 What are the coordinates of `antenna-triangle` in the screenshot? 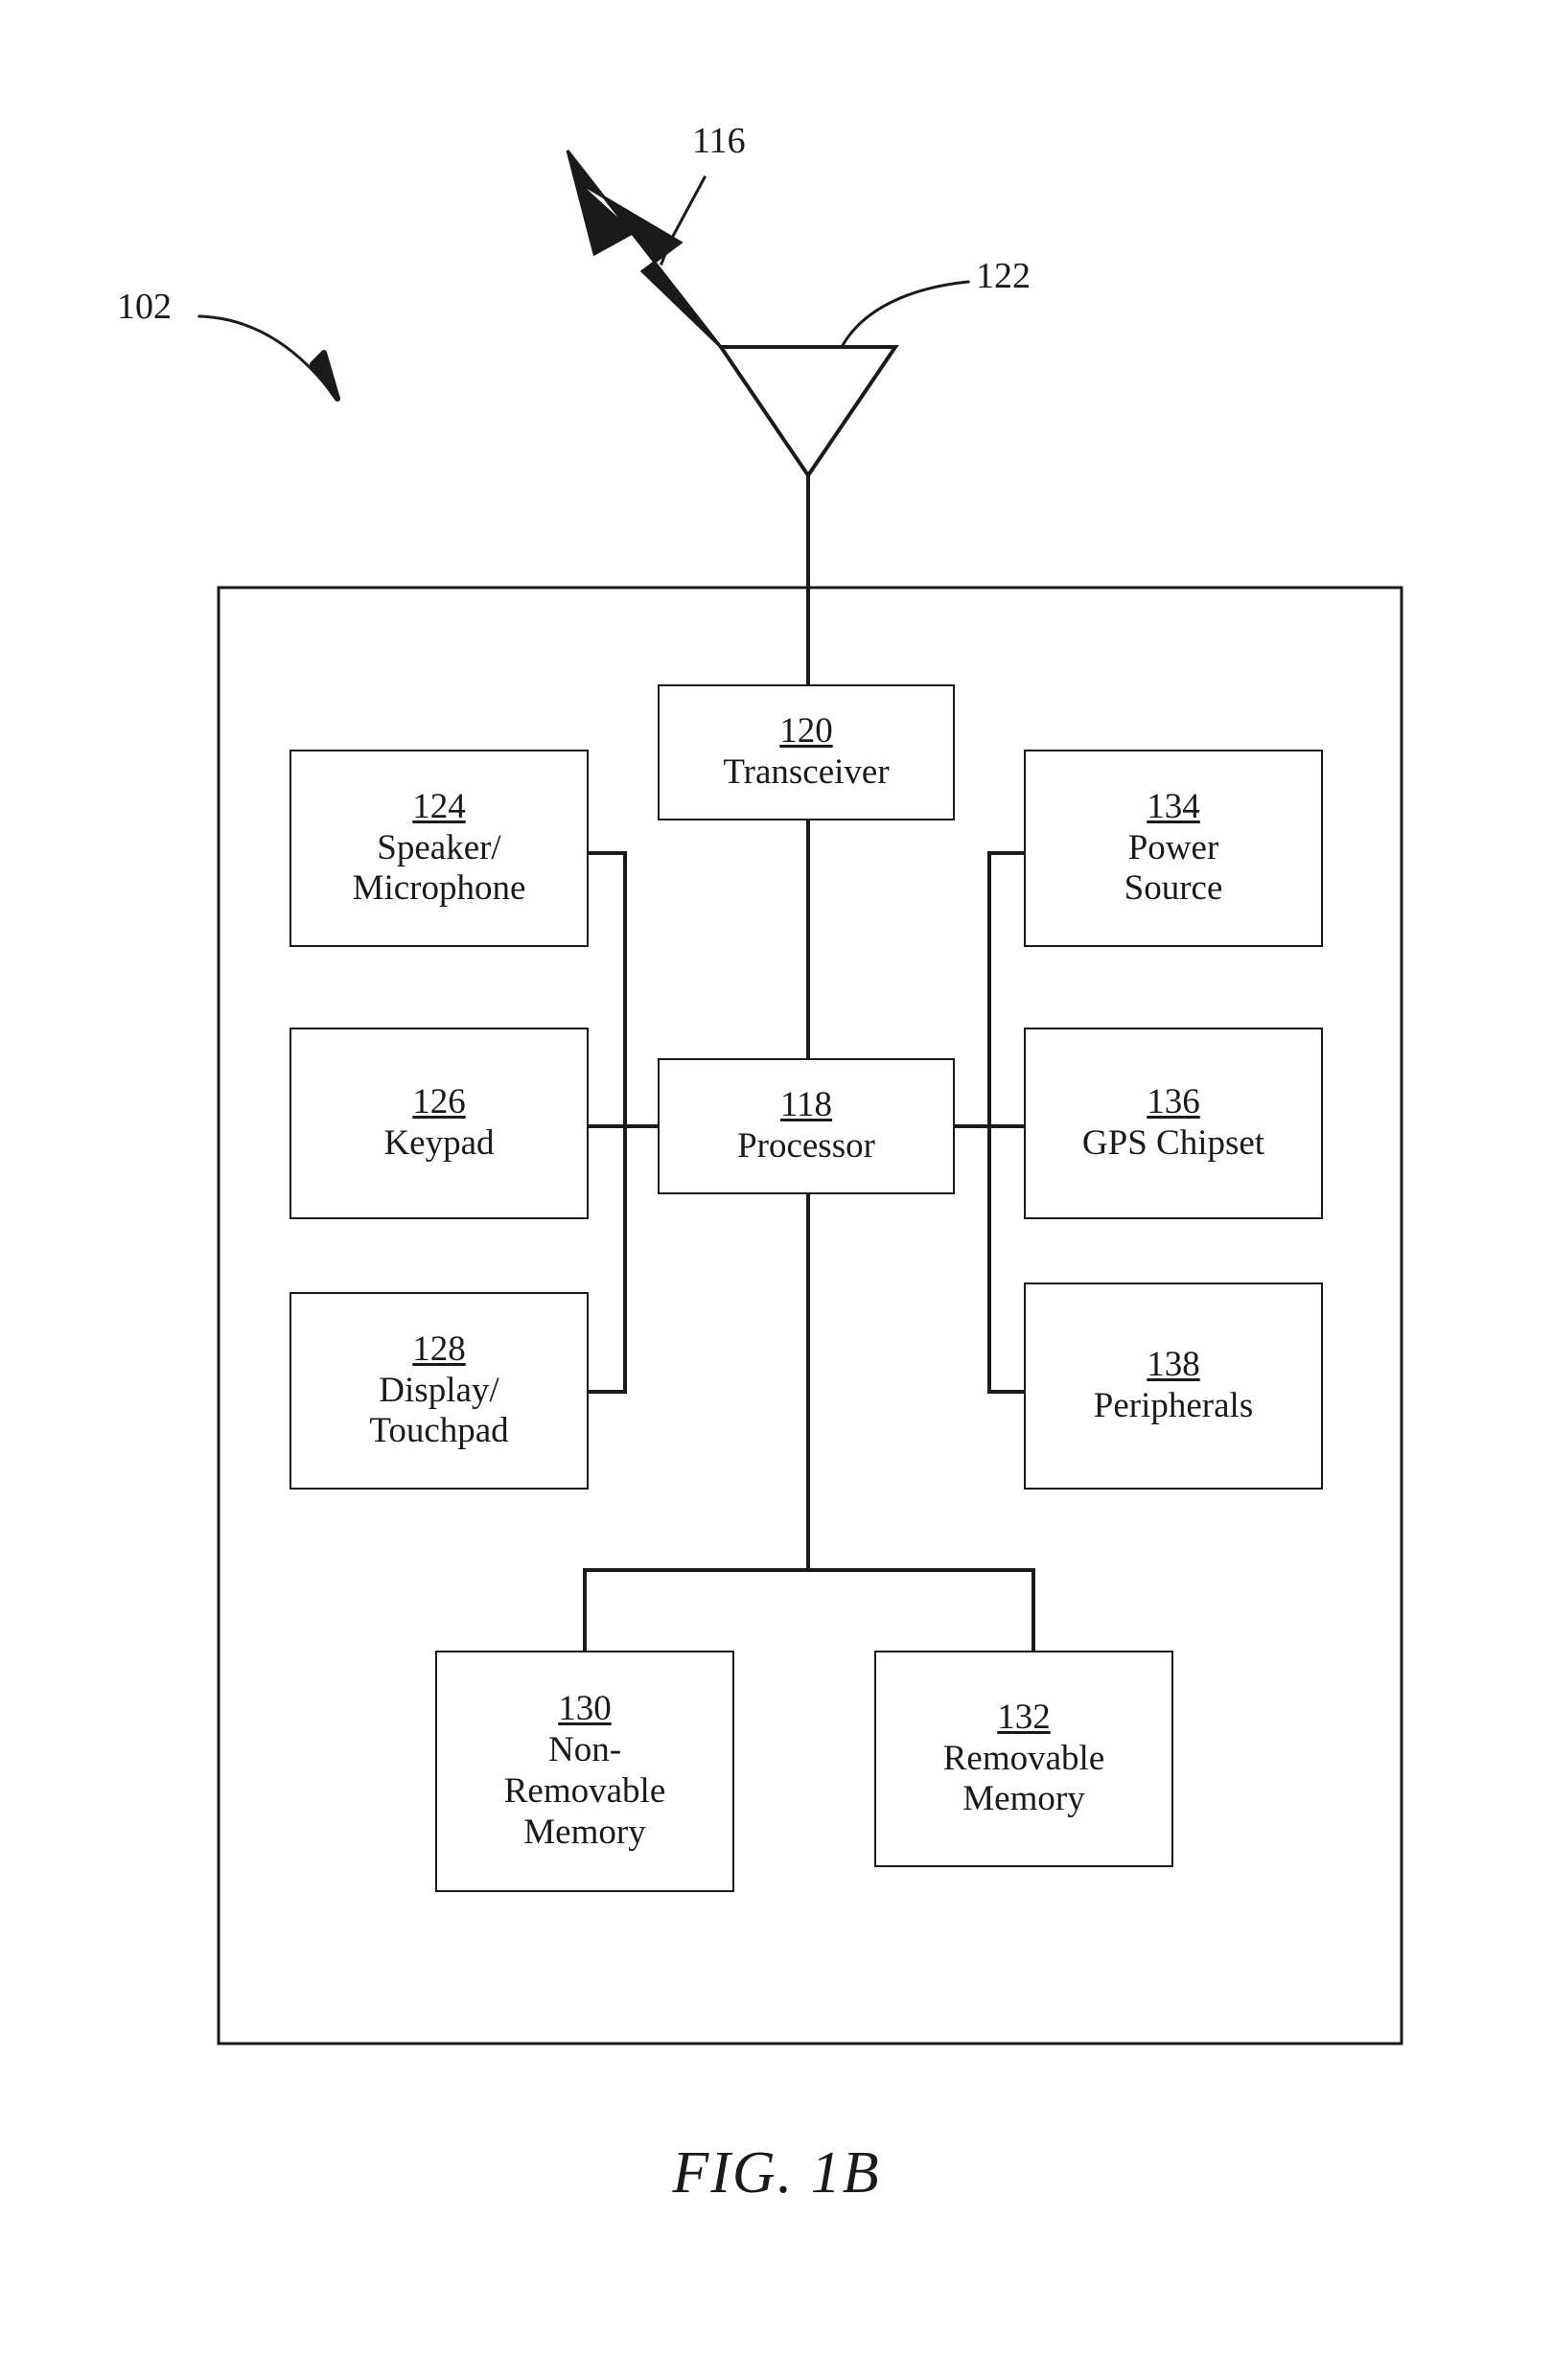 It's located at (808, 412).